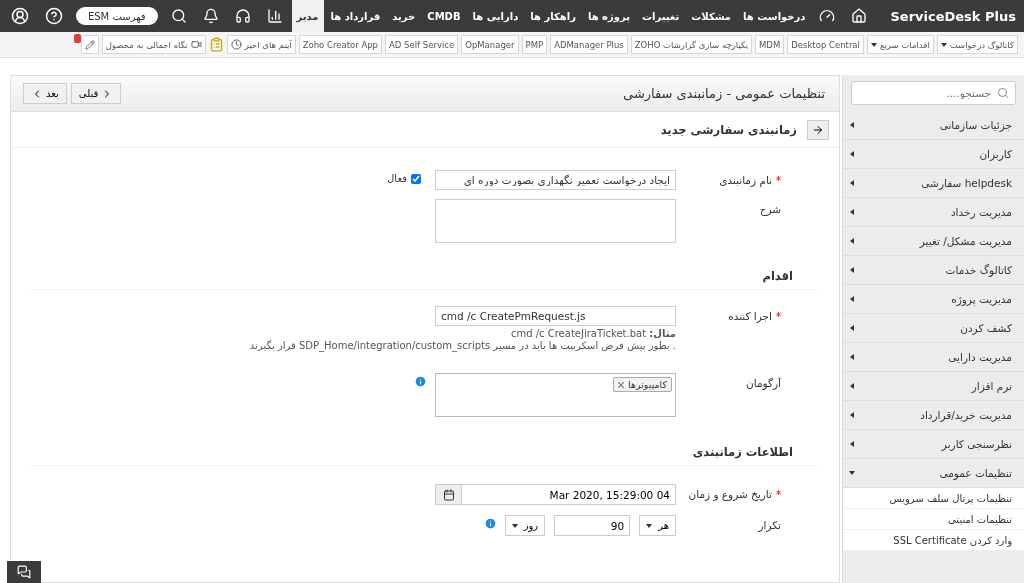 This screenshot has width=1024, height=583. I want to click on field-label: تکرار, so click(769, 524).